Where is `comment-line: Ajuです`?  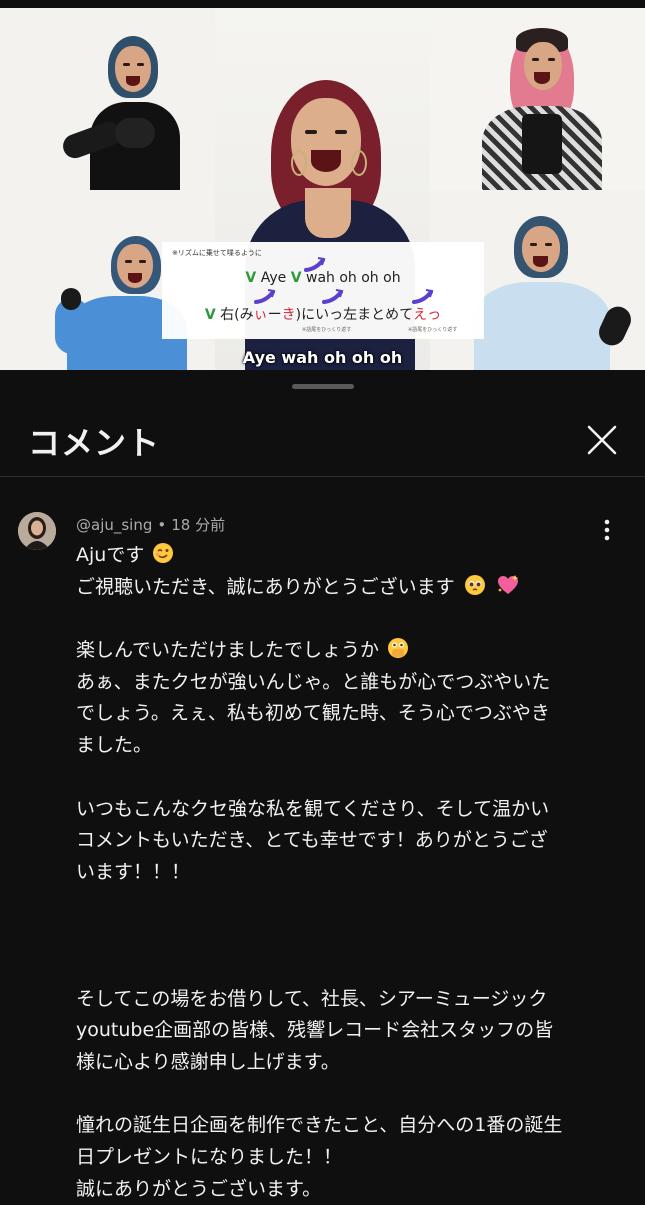 comment-line: Ajuです is located at coordinates (346, 556).